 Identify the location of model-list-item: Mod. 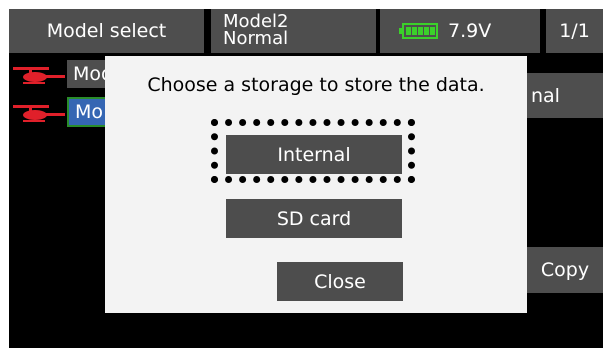
(87, 74).